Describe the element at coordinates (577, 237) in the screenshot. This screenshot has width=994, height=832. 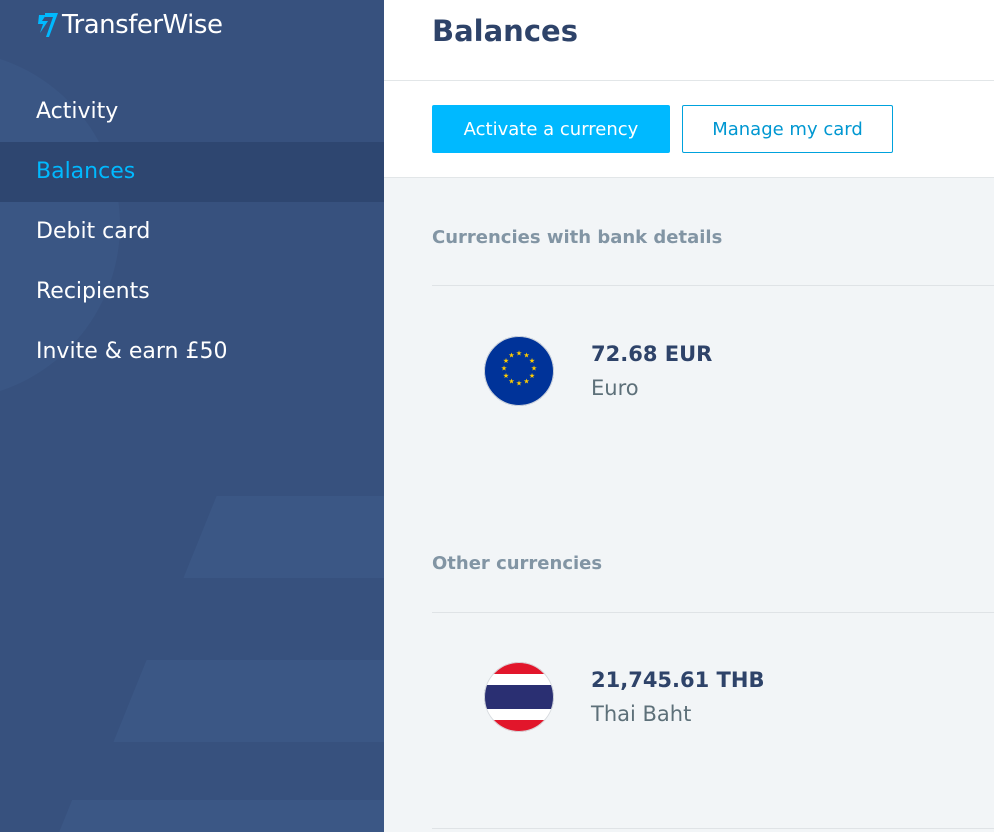
I see `section-heading-bank-details: Currencies with bank details` at that location.